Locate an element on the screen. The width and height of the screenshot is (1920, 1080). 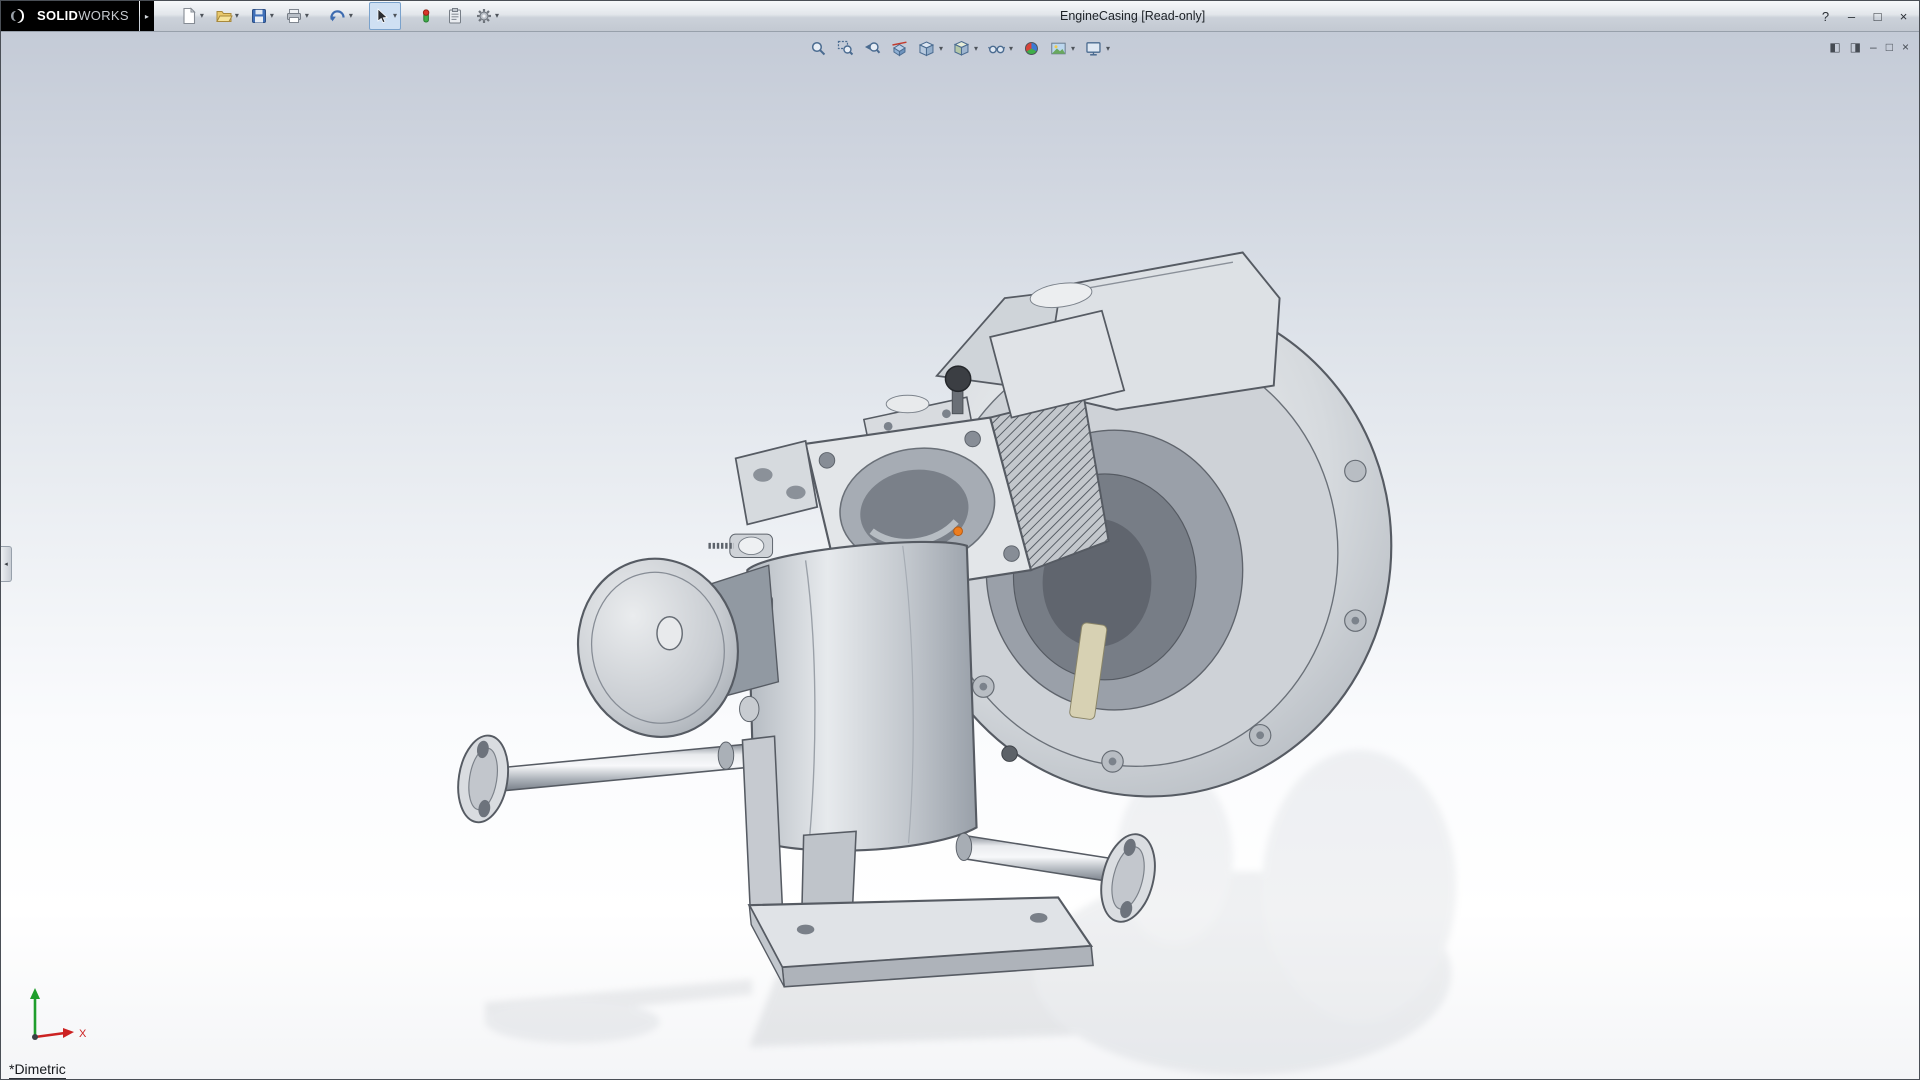
view-settings-icon is located at coordinates (1093, 49).